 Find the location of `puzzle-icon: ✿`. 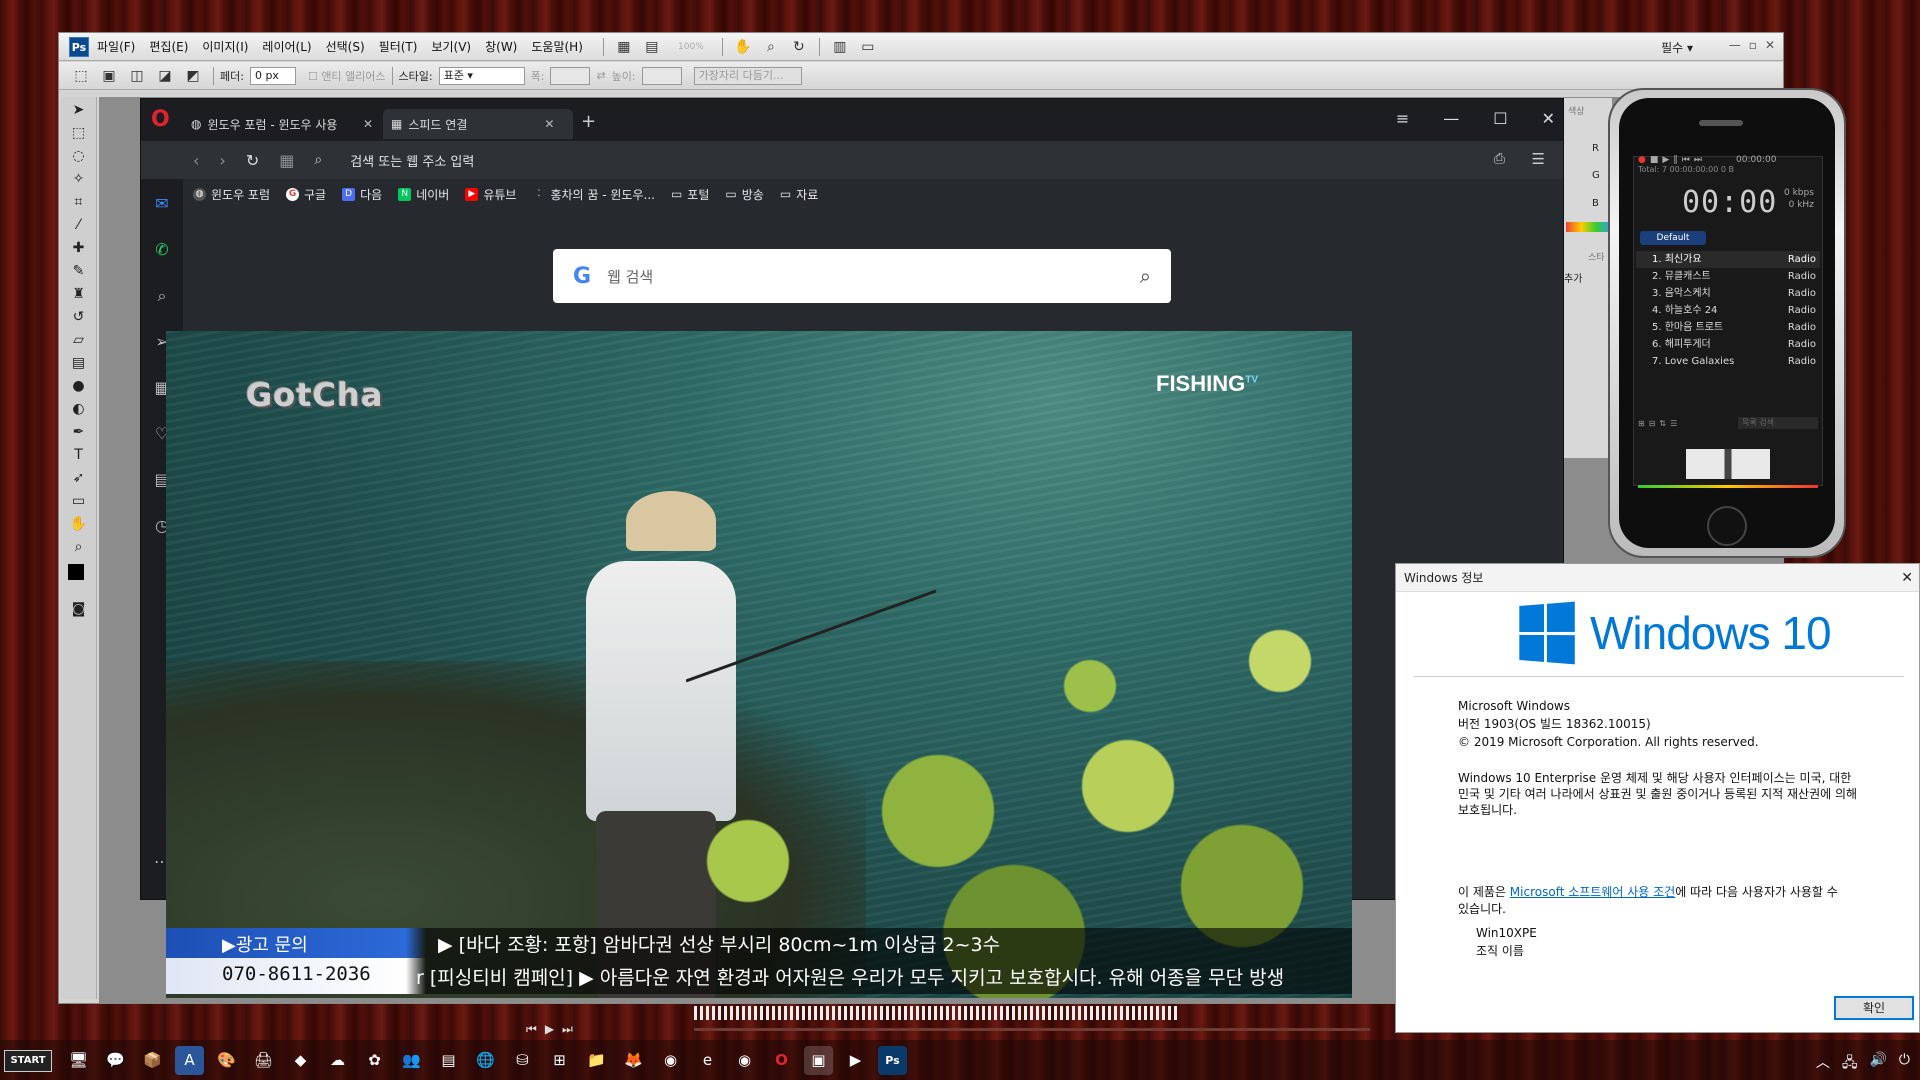

puzzle-icon: ✿ is located at coordinates (374, 1060).